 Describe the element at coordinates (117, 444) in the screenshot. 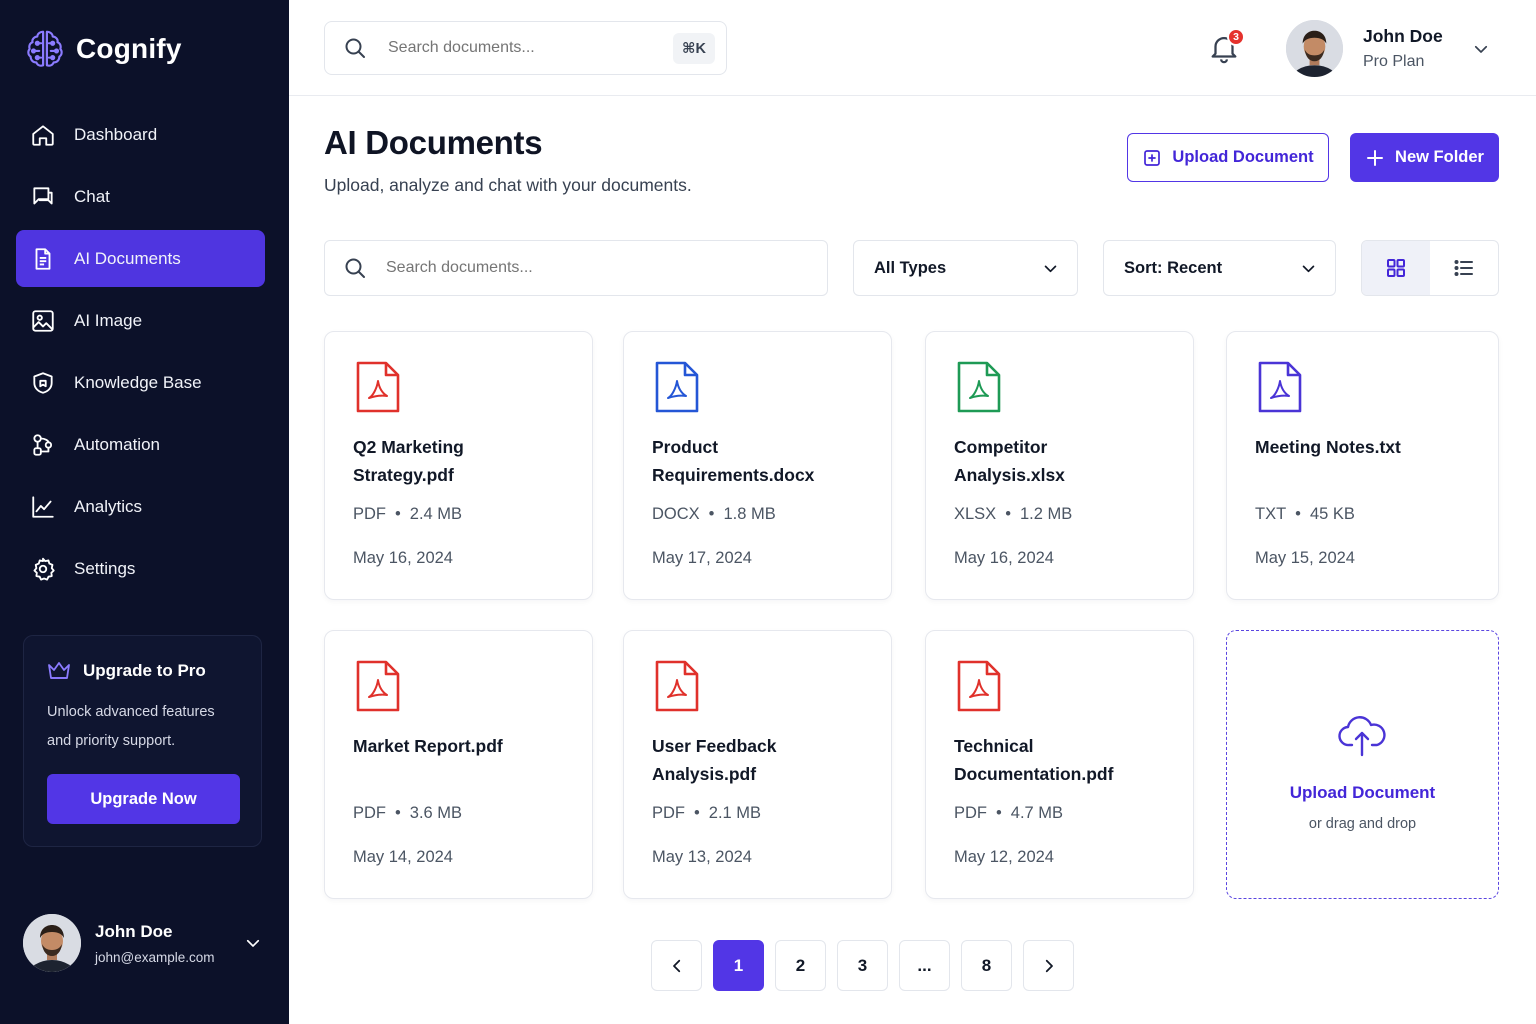

I see `sidebar-item-label: Automation` at that location.